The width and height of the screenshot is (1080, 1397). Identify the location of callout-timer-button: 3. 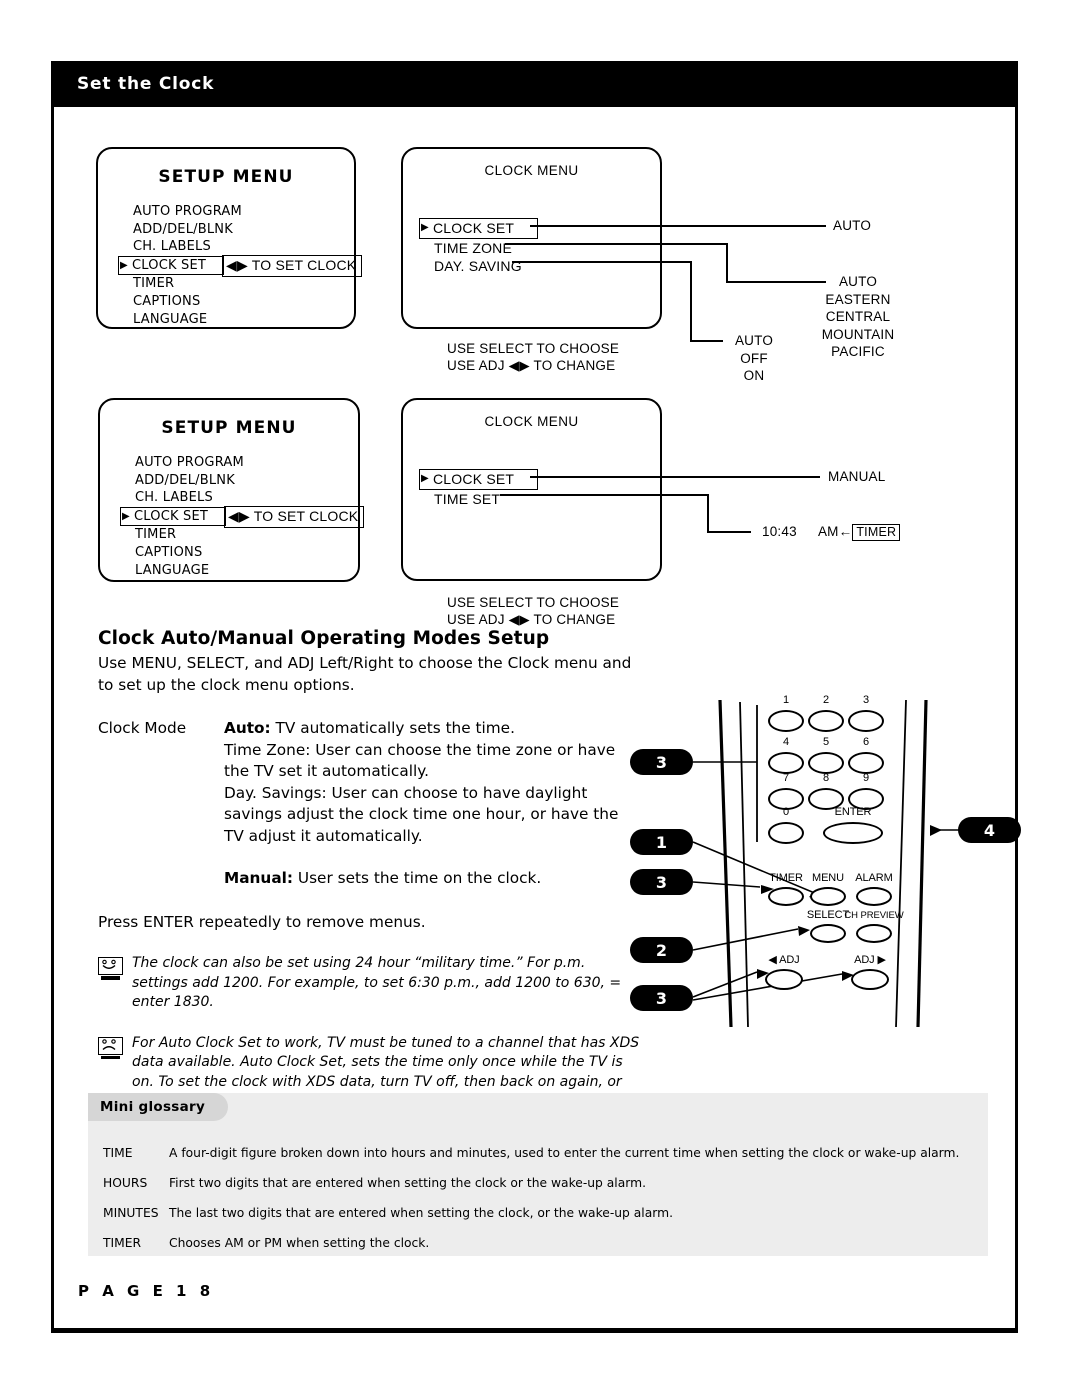
(661, 882).